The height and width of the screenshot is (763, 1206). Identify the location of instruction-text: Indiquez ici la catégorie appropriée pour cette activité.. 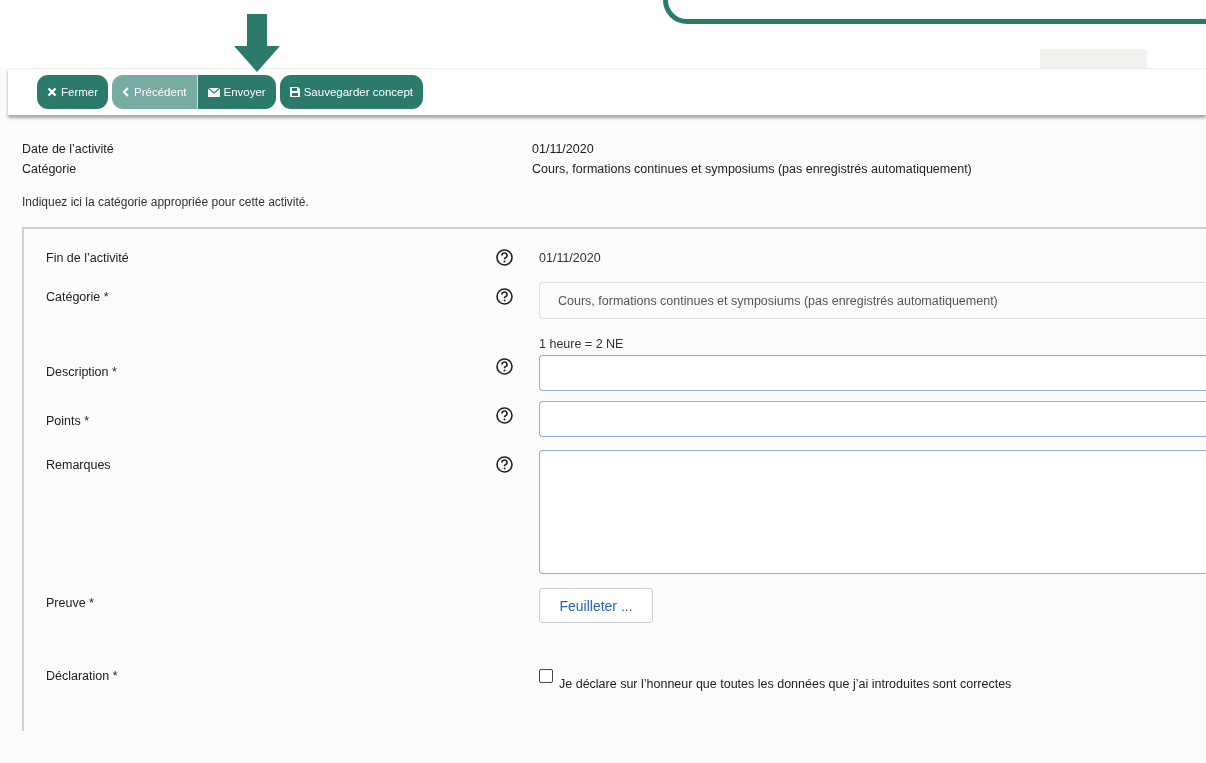
(166, 202).